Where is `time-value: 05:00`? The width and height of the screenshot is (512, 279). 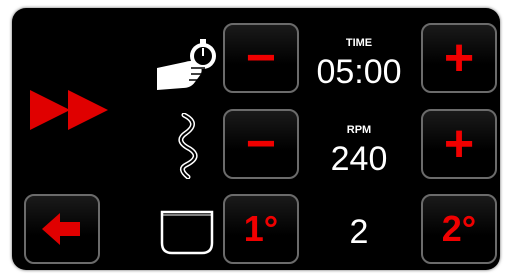
time-value: 05:00 is located at coordinates (359, 72).